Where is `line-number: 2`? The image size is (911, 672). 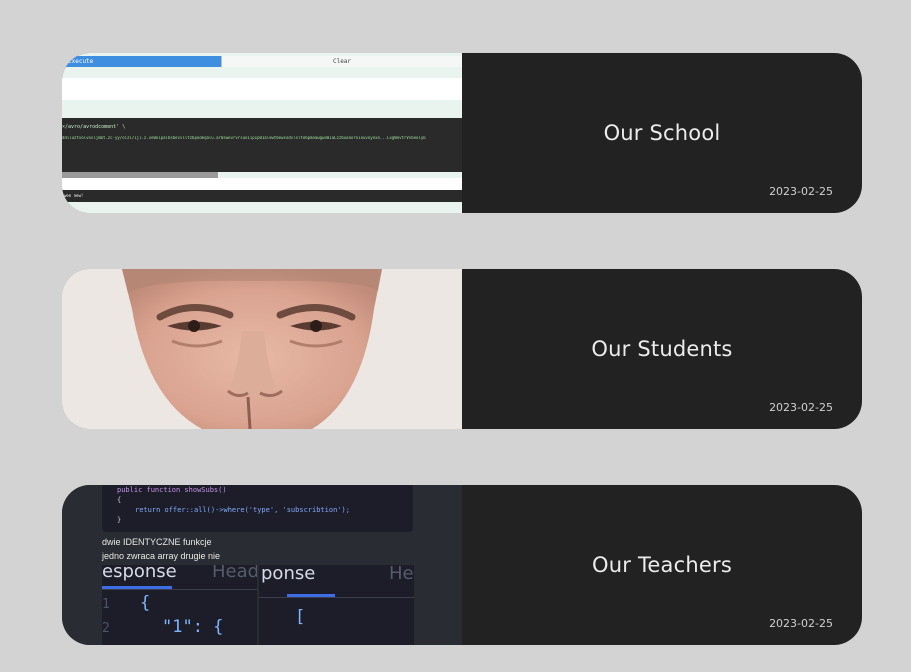
line-number: 2 is located at coordinates (106, 628).